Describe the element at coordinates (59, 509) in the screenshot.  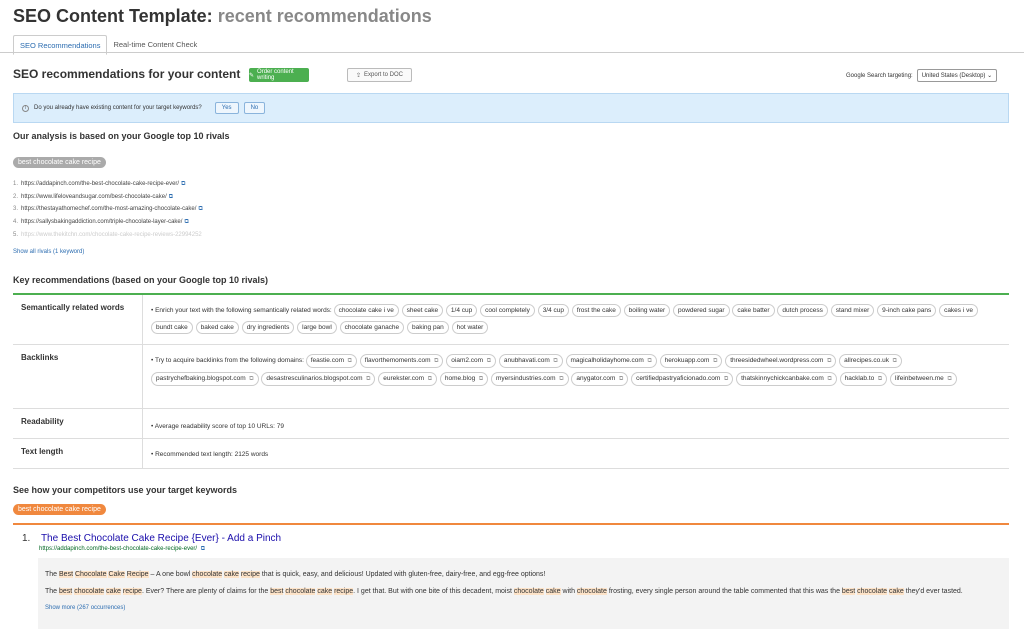
I see `competitor-keyword-pill: best chocolate cake recipe` at that location.